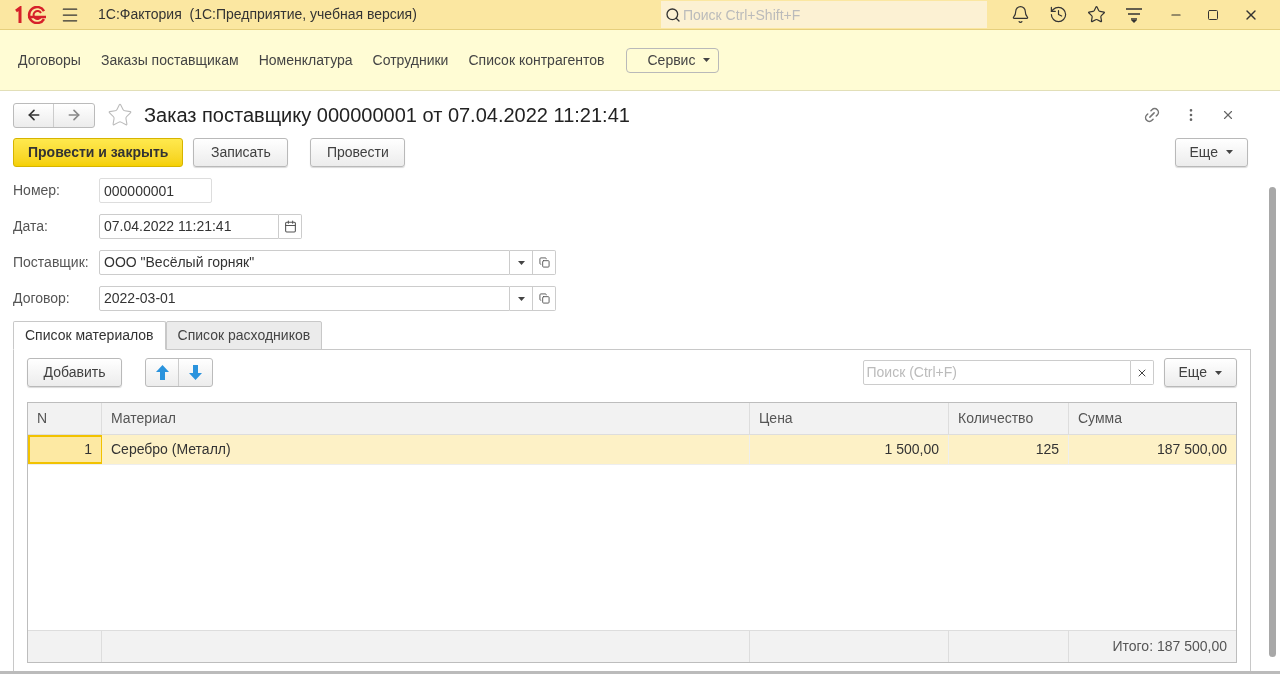  I want to click on column-header: Сумма, so click(1152, 418).